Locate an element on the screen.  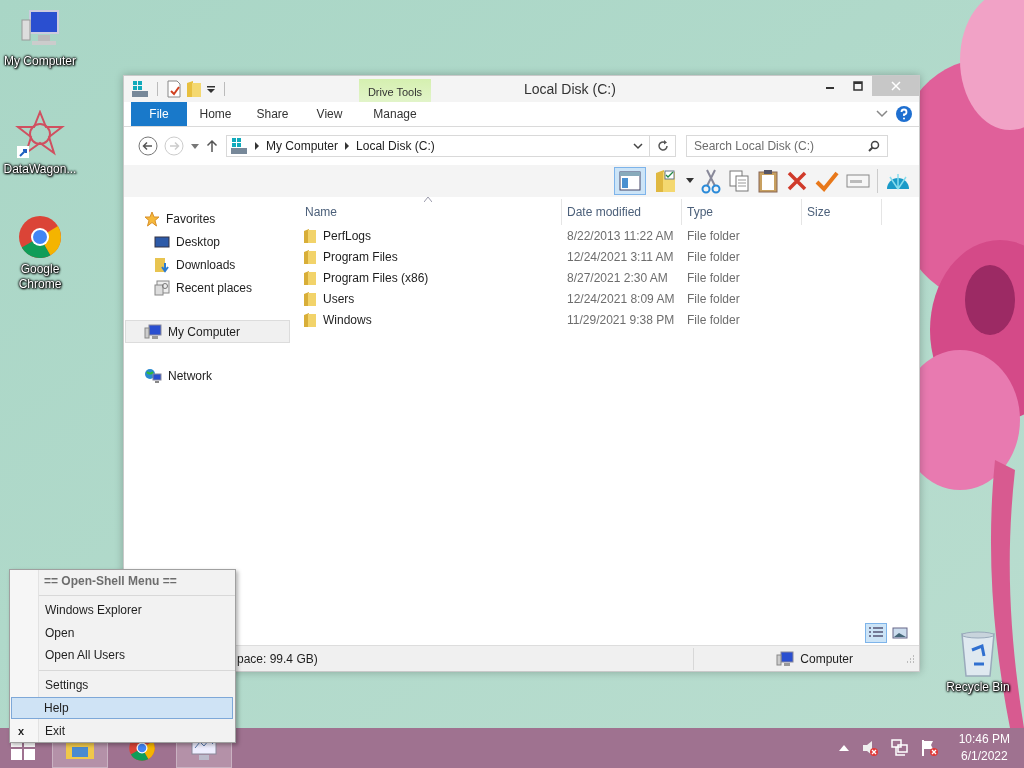
show-hidden-icons-icon is located at coordinates (843, 748).